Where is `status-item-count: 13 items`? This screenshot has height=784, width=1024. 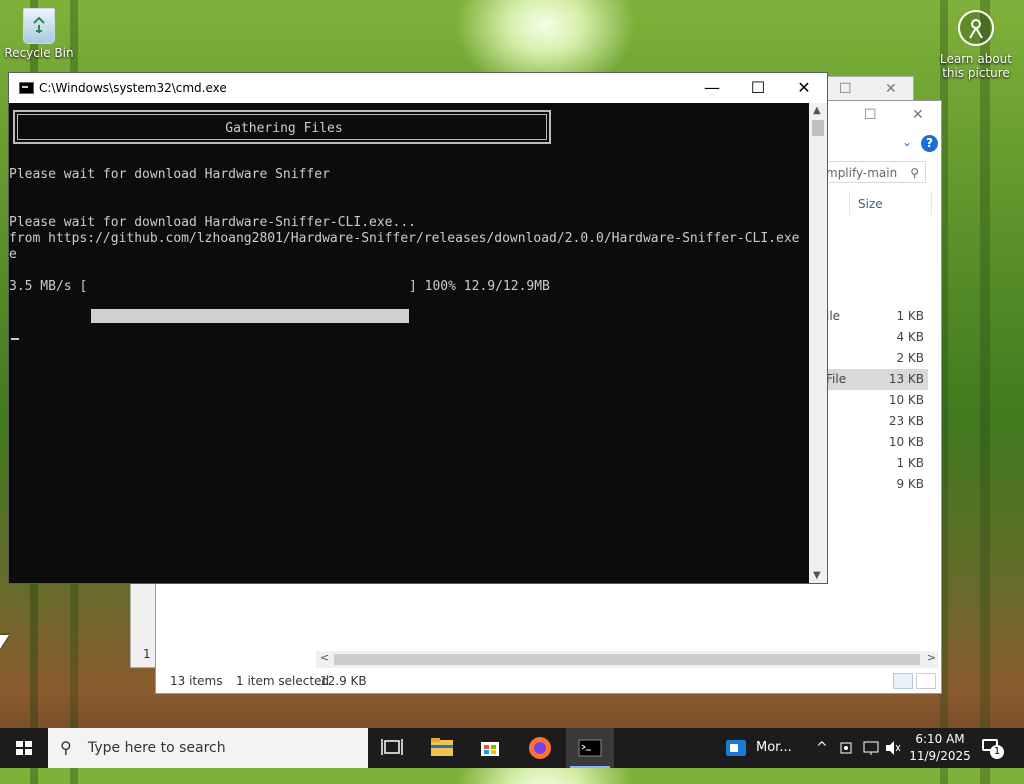 status-item-count: 13 items is located at coordinates (196, 681).